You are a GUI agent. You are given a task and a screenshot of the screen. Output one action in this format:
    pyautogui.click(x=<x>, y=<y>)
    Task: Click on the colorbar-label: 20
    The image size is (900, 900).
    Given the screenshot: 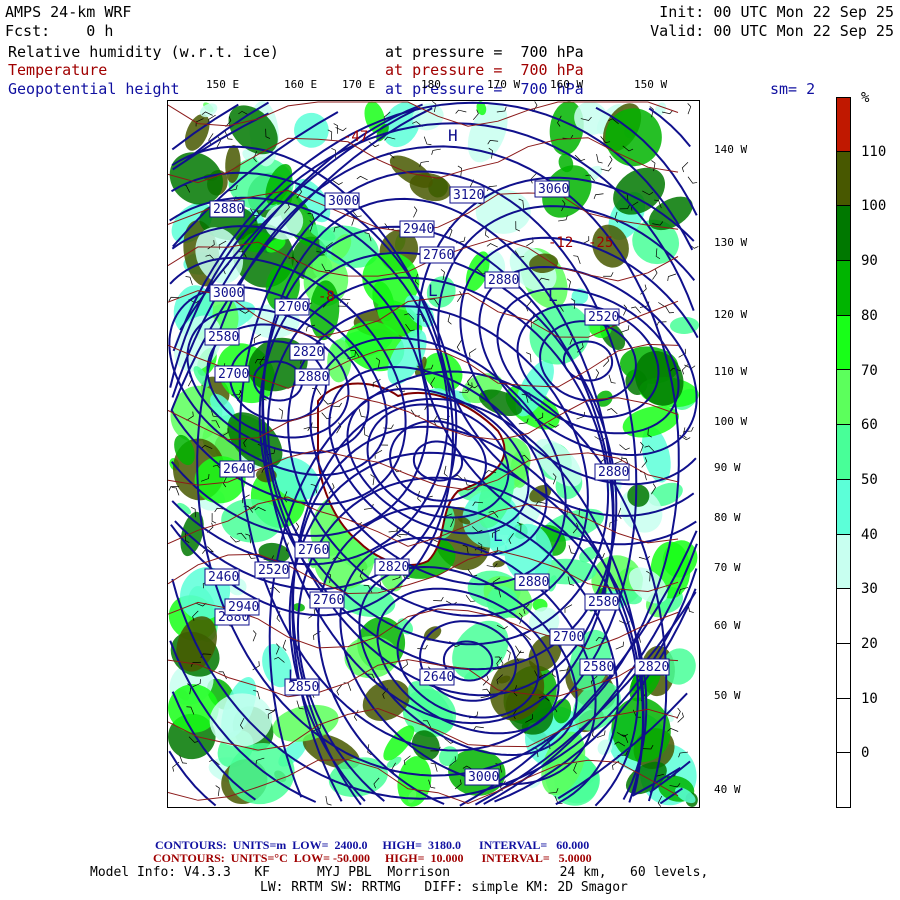 What is the action you would take?
    pyautogui.click(x=869, y=644)
    